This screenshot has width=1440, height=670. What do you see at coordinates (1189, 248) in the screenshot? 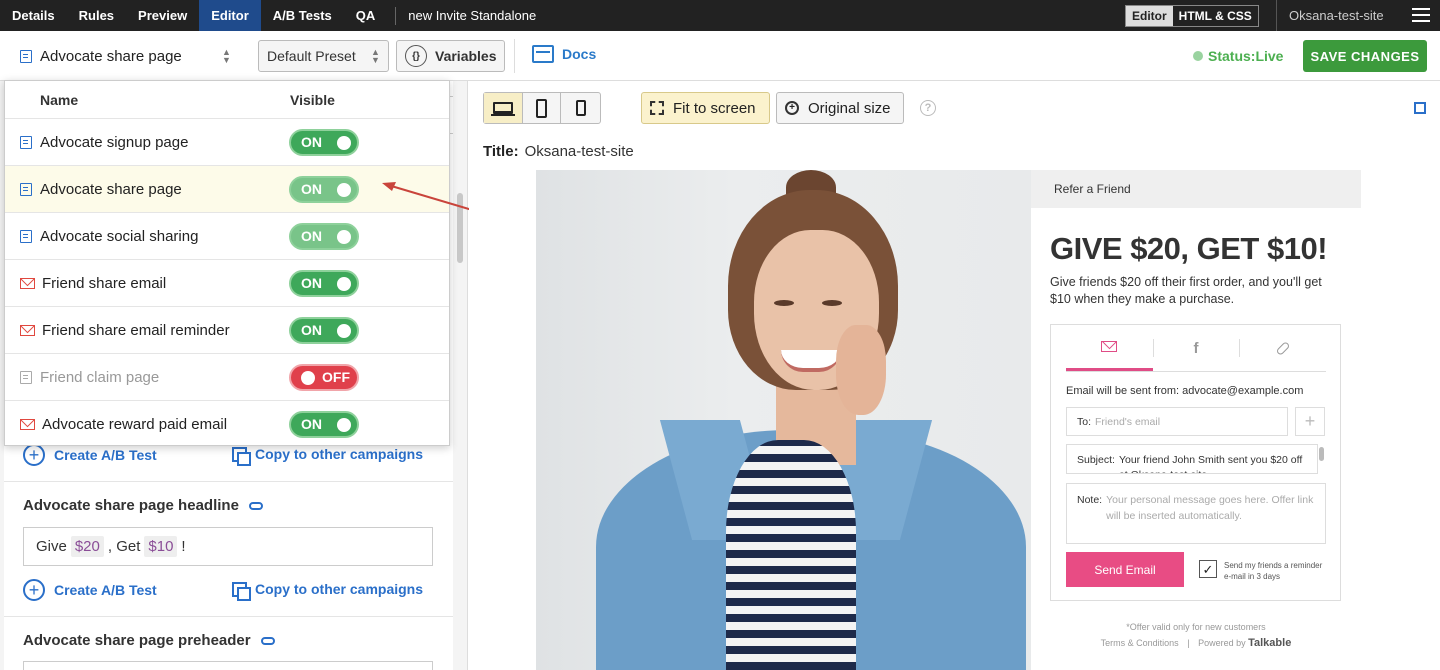
I see `widget-headline: GIVE $20, GET $10!` at bounding box center [1189, 248].